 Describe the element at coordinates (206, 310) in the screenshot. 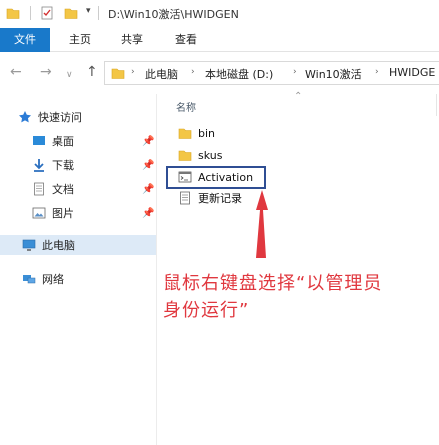

I see `annotation-line-2: 身份运行”` at that location.